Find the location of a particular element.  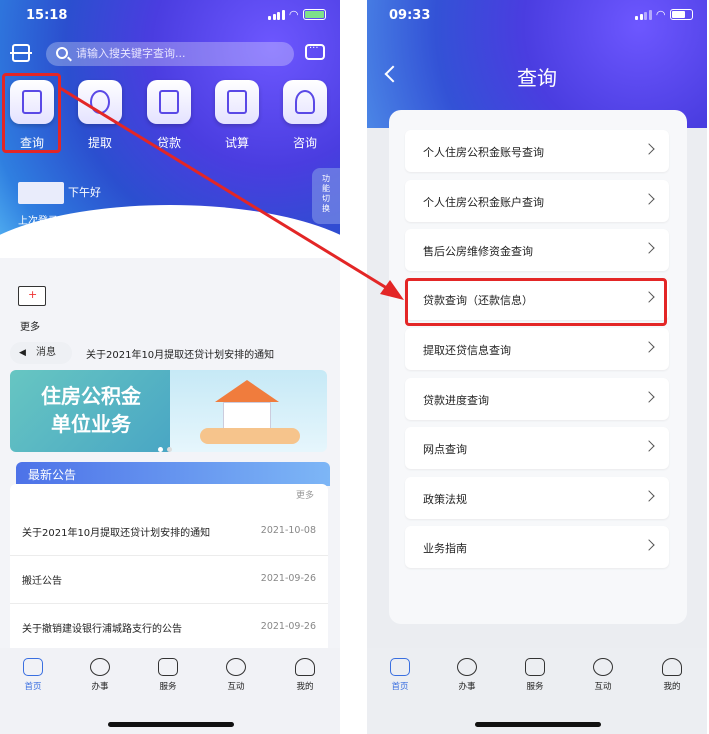

banner-title: 住房公积金 单位业务 is located at coordinates (91, 410).